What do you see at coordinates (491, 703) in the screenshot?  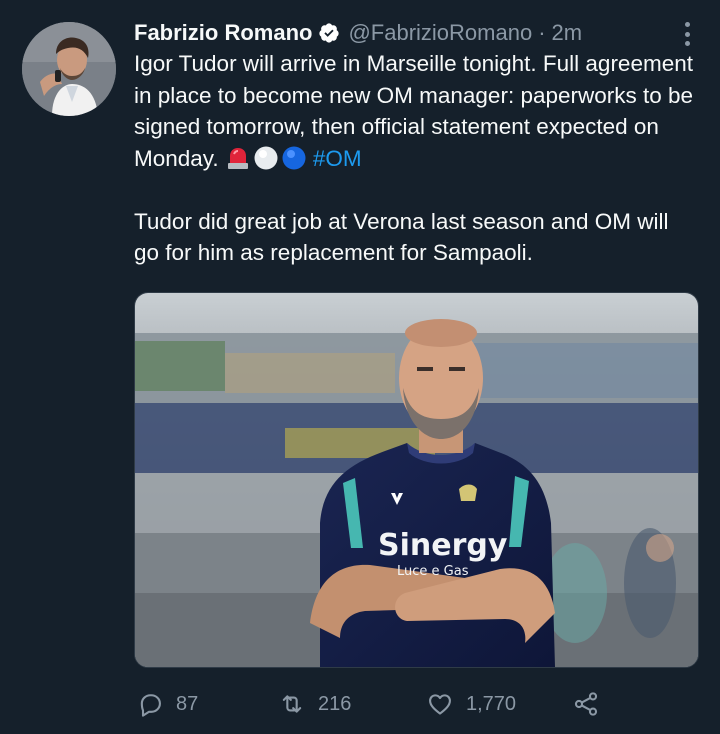 I see `like-count: 1,770` at bounding box center [491, 703].